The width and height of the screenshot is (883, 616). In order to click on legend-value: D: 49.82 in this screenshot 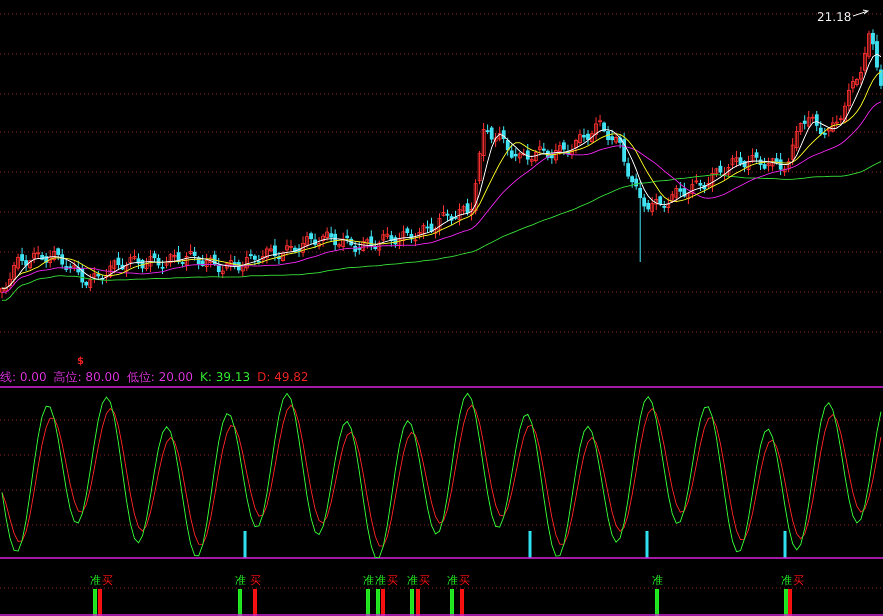, I will do `click(283, 377)`.